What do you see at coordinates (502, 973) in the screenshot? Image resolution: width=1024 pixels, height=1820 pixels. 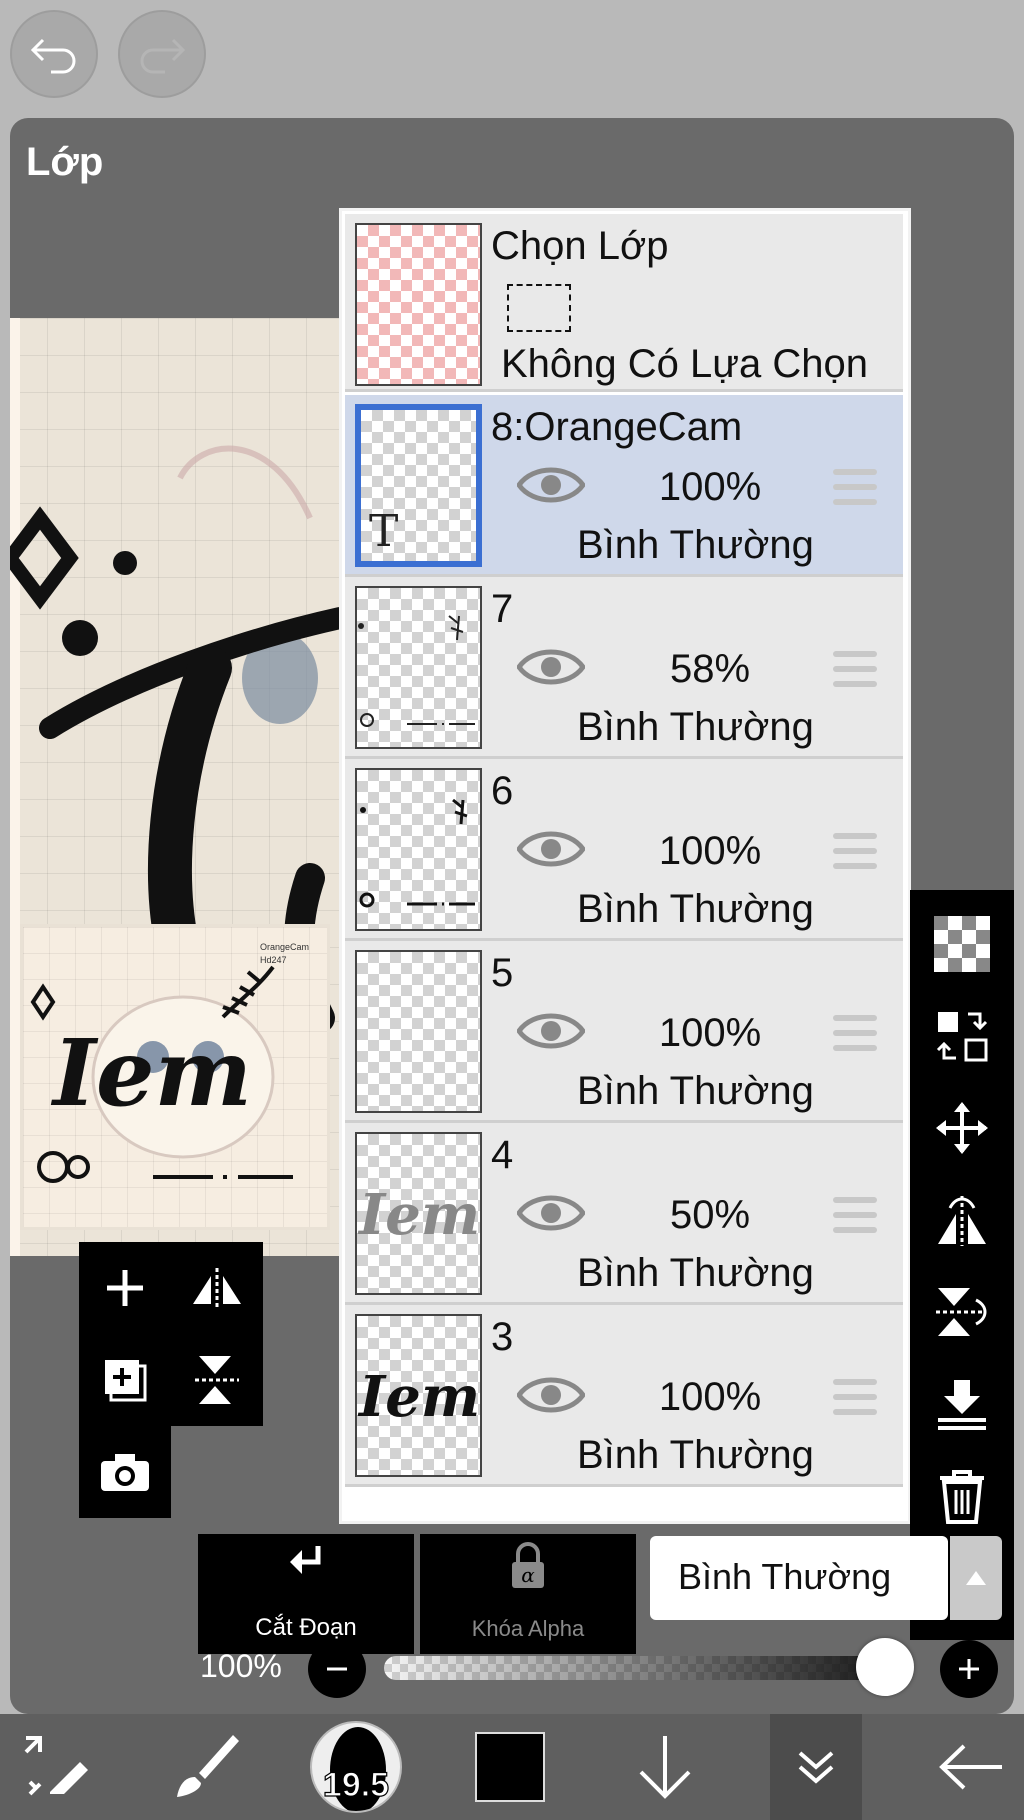 I see `layer-name: 5` at bounding box center [502, 973].